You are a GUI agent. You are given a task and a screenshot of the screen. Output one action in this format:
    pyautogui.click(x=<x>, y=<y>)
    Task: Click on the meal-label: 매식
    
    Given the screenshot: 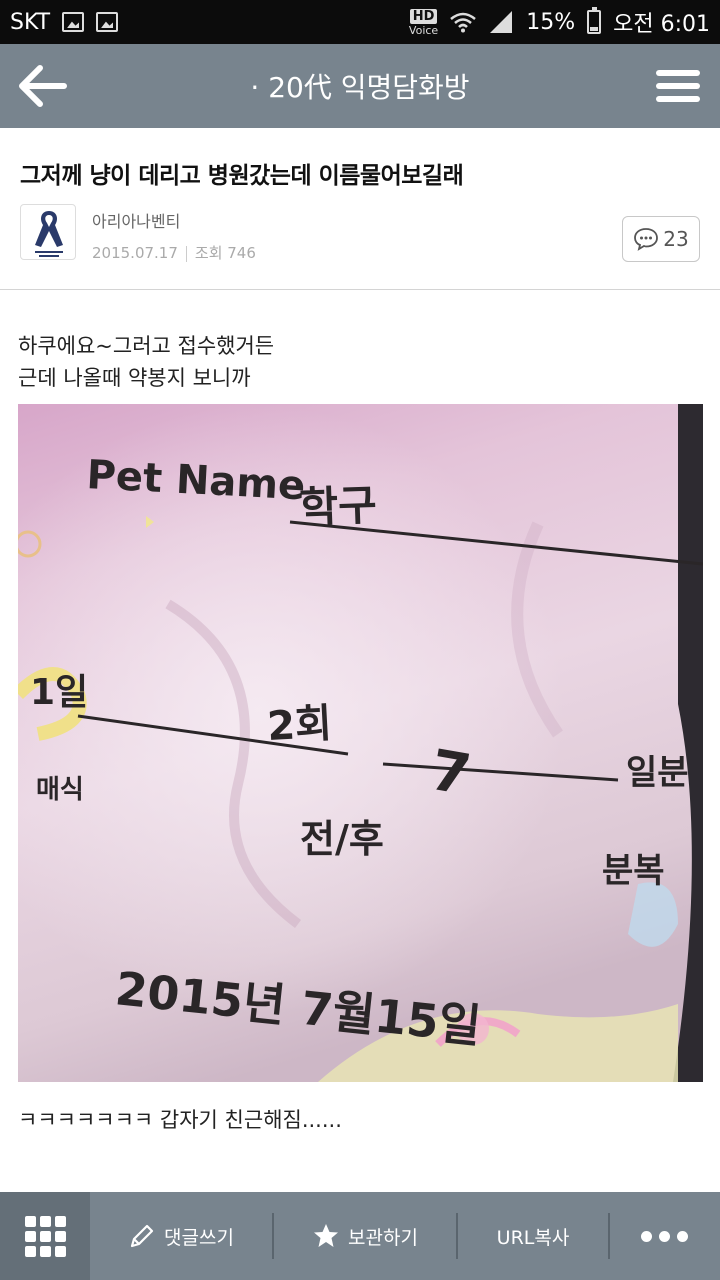 What is the action you would take?
    pyautogui.click(x=60, y=790)
    